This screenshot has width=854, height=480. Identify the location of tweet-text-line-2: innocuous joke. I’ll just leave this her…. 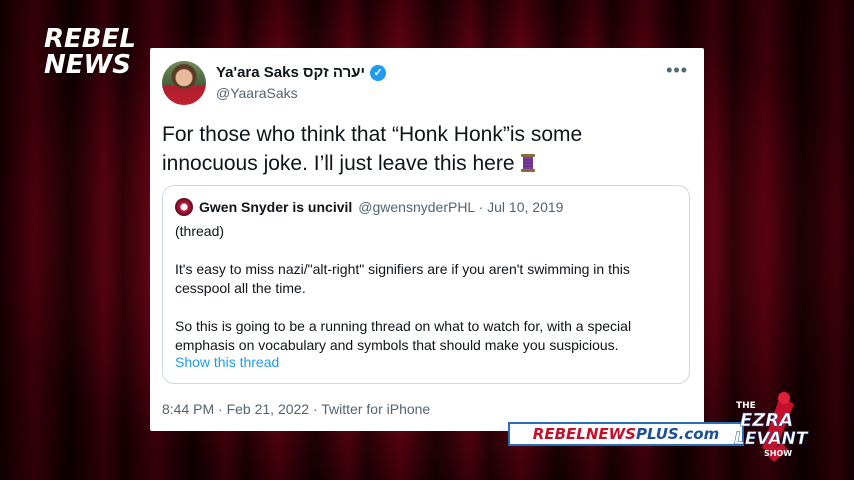
(338, 163).